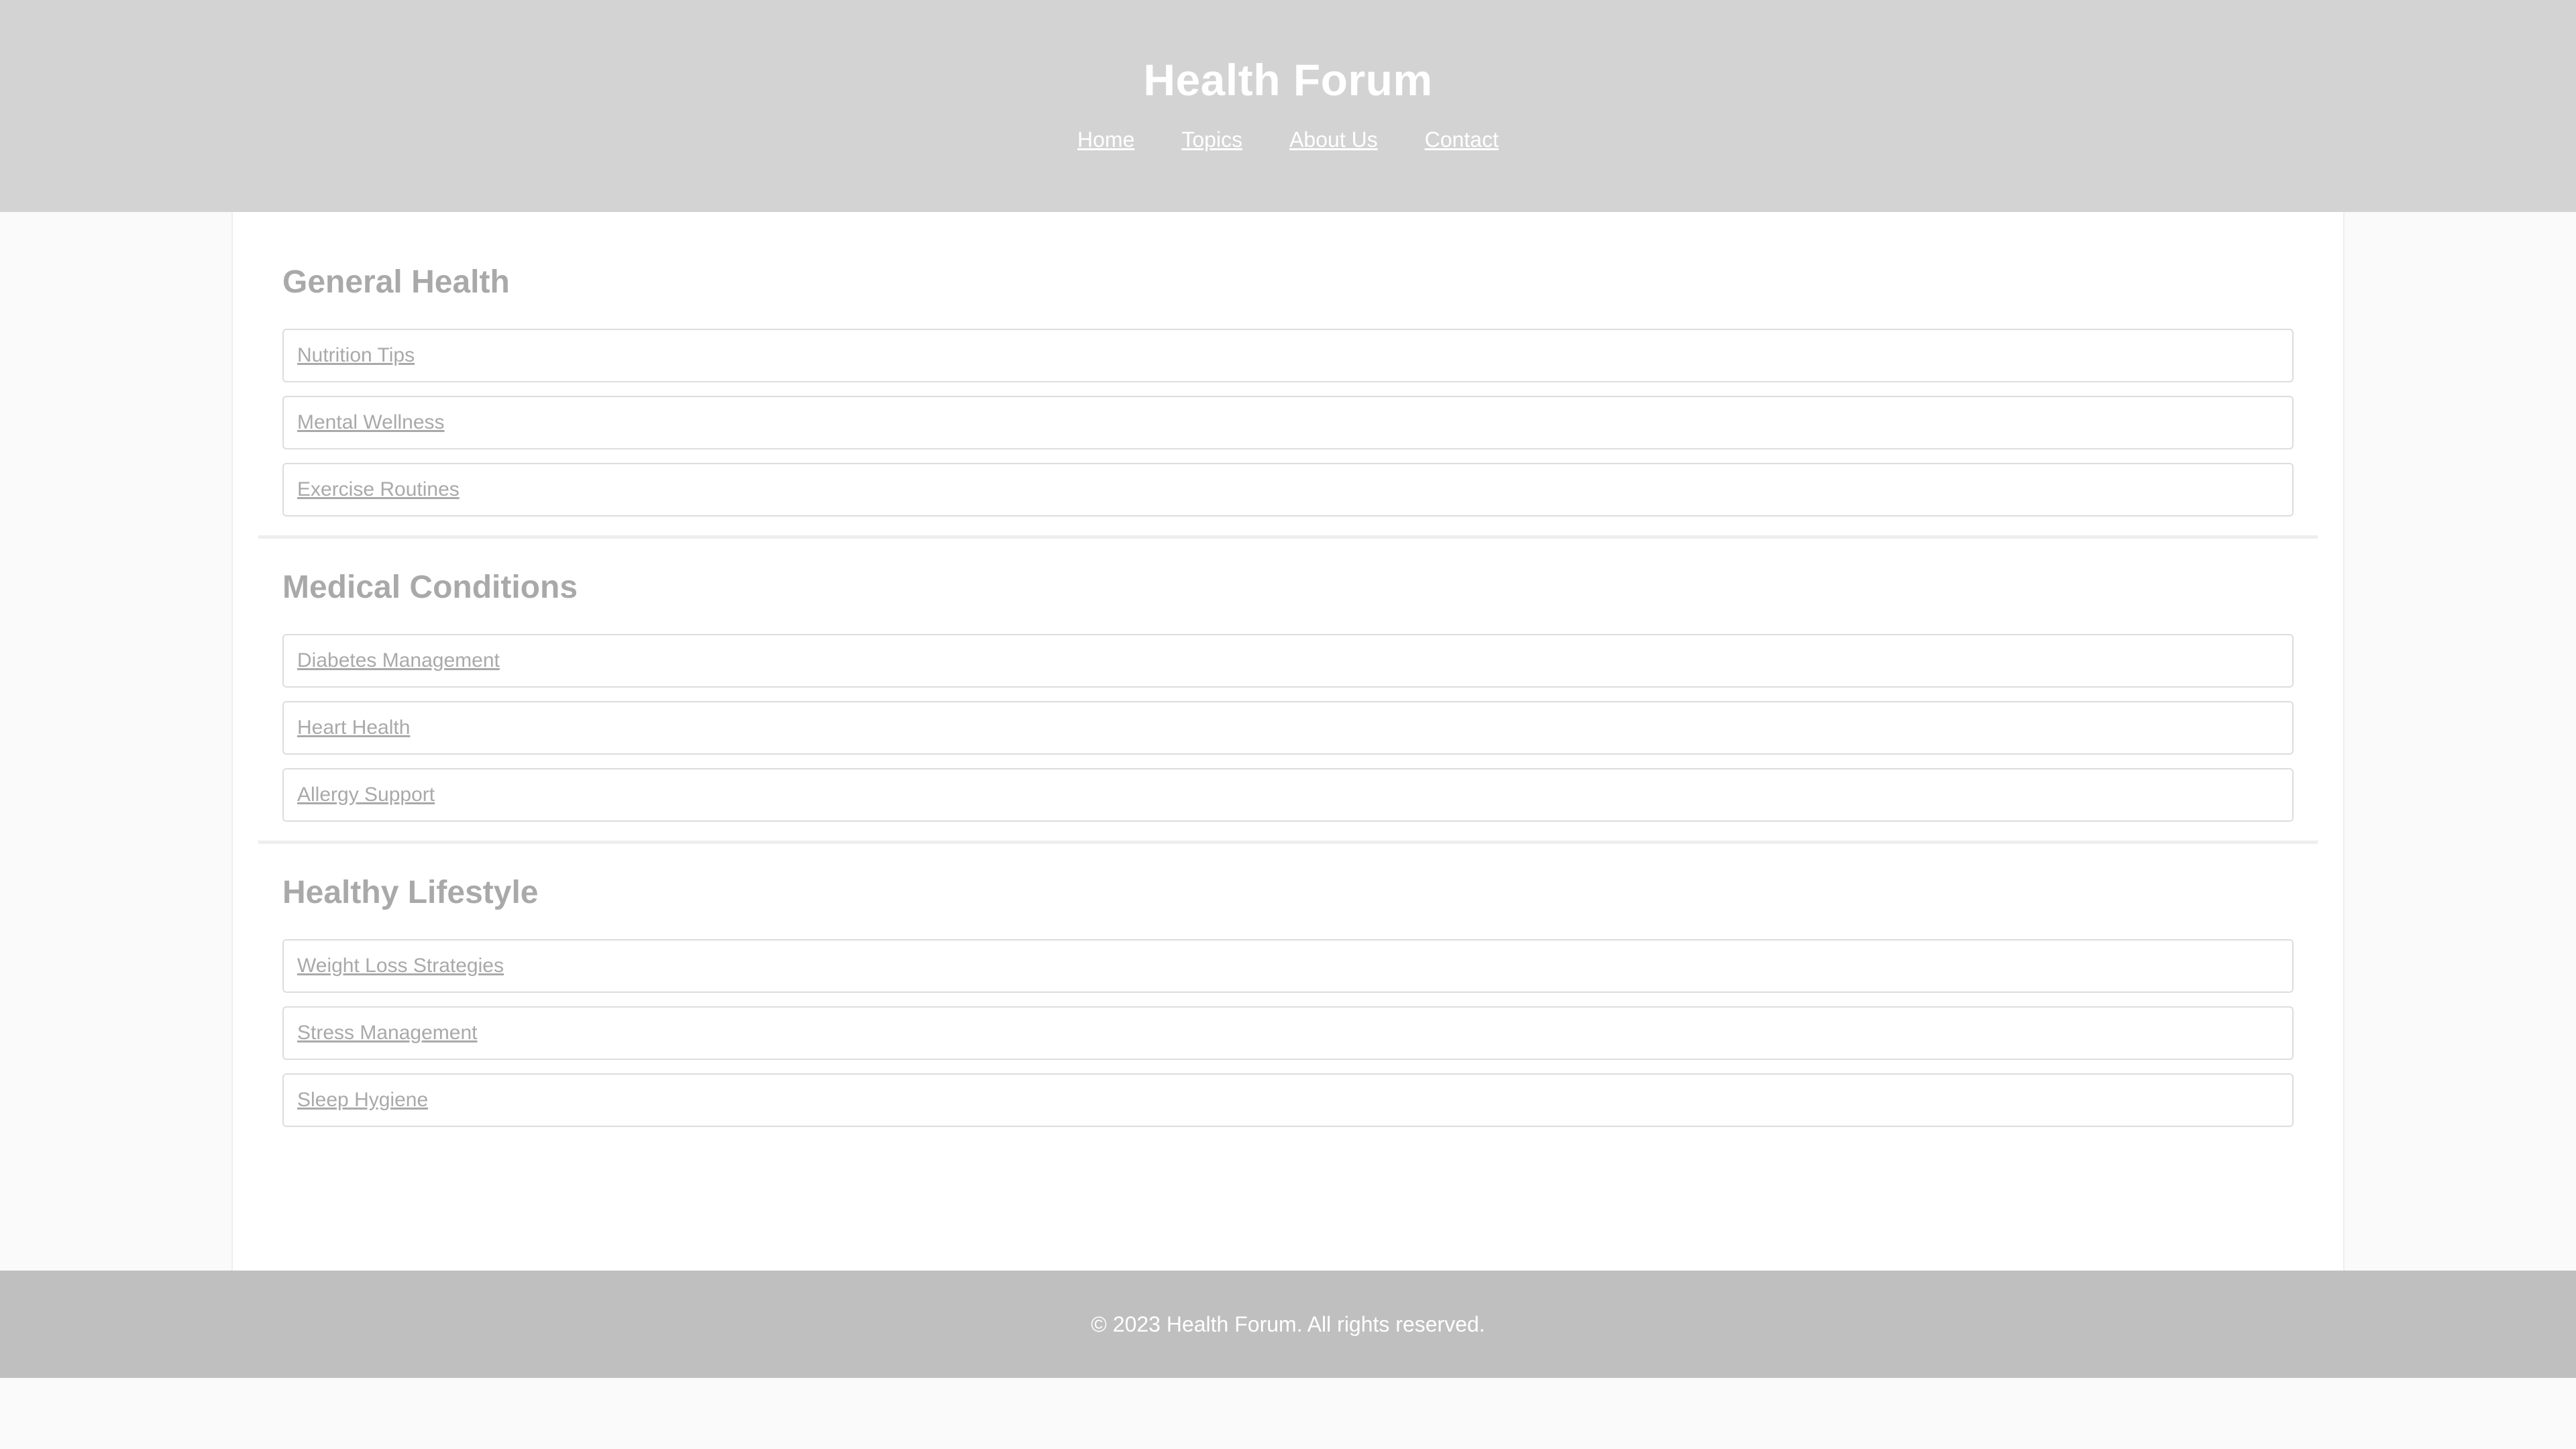 The image size is (2576, 1449). What do you see at coordinates (1288, 1100) in the screenshot?
I see `topic-item: Sleep Hygiene` at bounding box center [1288, 1100].